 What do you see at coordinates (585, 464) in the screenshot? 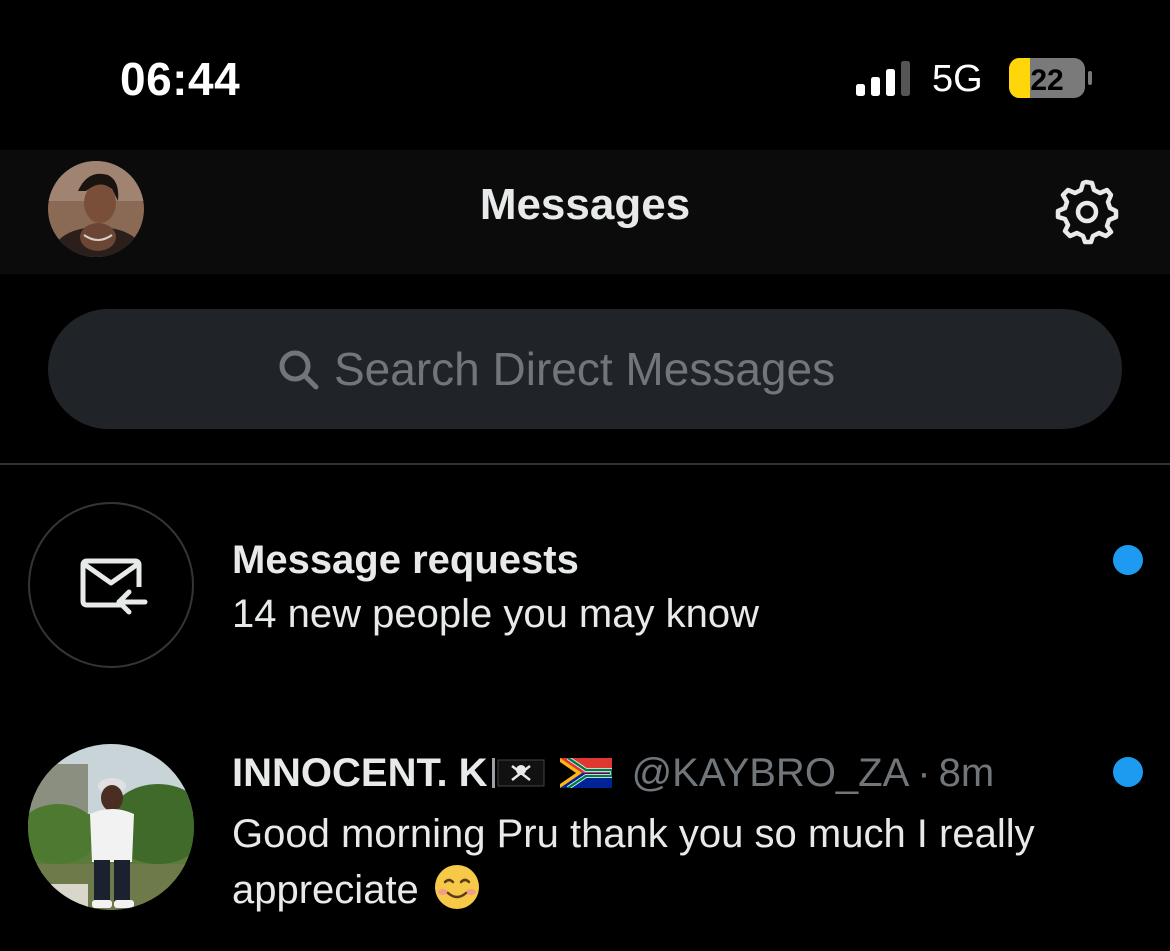
I see `divider` at bounding box center [585, 464].